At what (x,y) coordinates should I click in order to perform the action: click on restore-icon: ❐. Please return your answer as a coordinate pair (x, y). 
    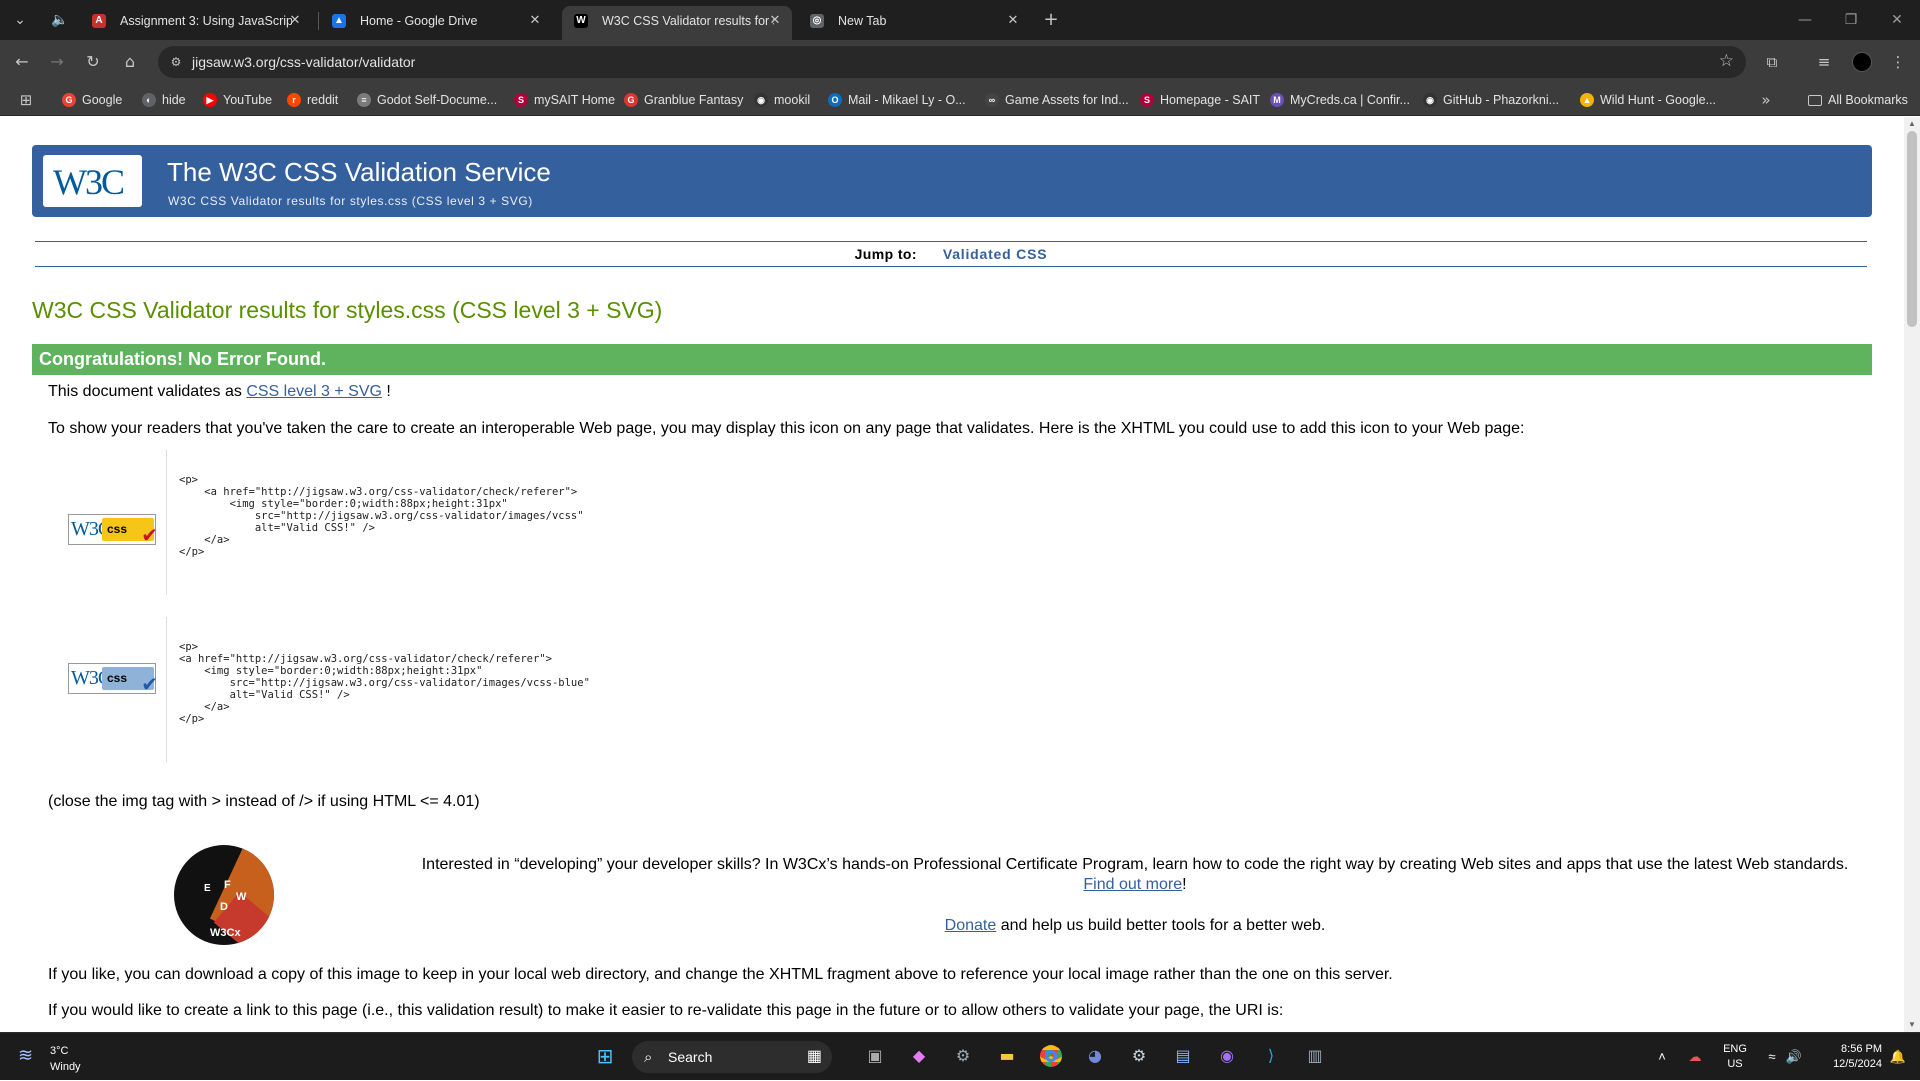
    Looking at the image, I should click on (1851, 20).